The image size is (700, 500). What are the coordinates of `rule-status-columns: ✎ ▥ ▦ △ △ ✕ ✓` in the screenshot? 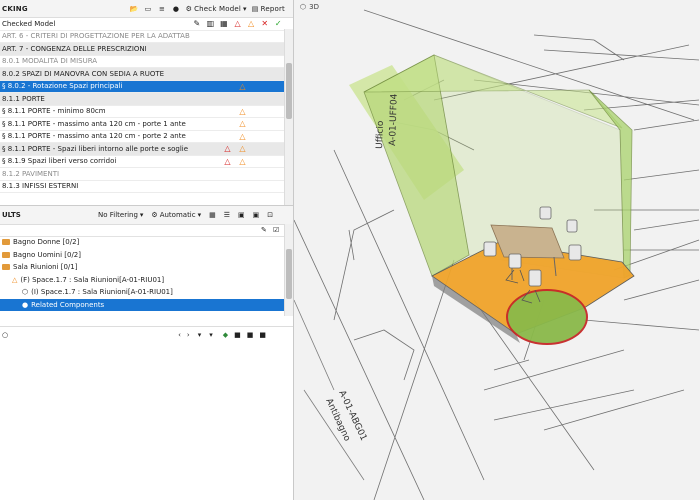 It's located at (237, 23).